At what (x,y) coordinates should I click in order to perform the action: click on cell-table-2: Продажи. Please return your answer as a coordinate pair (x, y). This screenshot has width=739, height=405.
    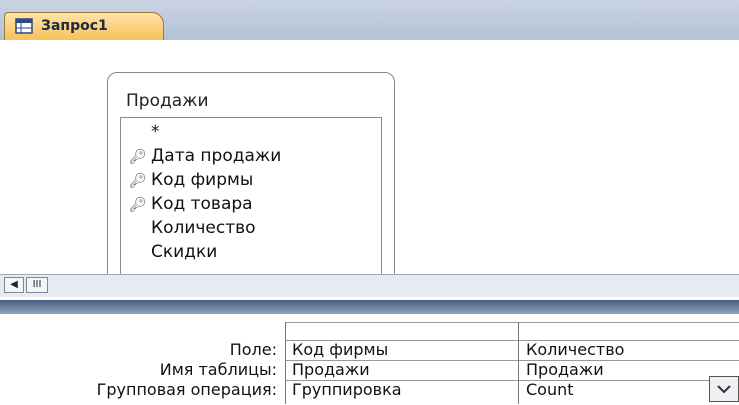
    Looking at the image, I should click on (565, 369).